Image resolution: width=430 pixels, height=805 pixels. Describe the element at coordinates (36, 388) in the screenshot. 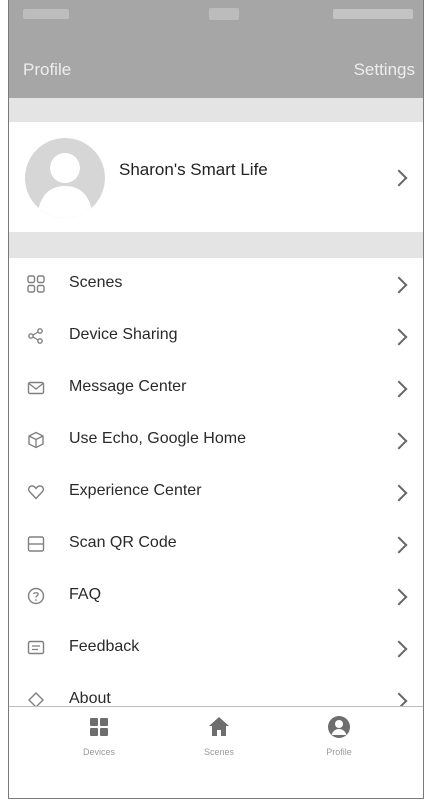

I see `mail-icon` at that location.